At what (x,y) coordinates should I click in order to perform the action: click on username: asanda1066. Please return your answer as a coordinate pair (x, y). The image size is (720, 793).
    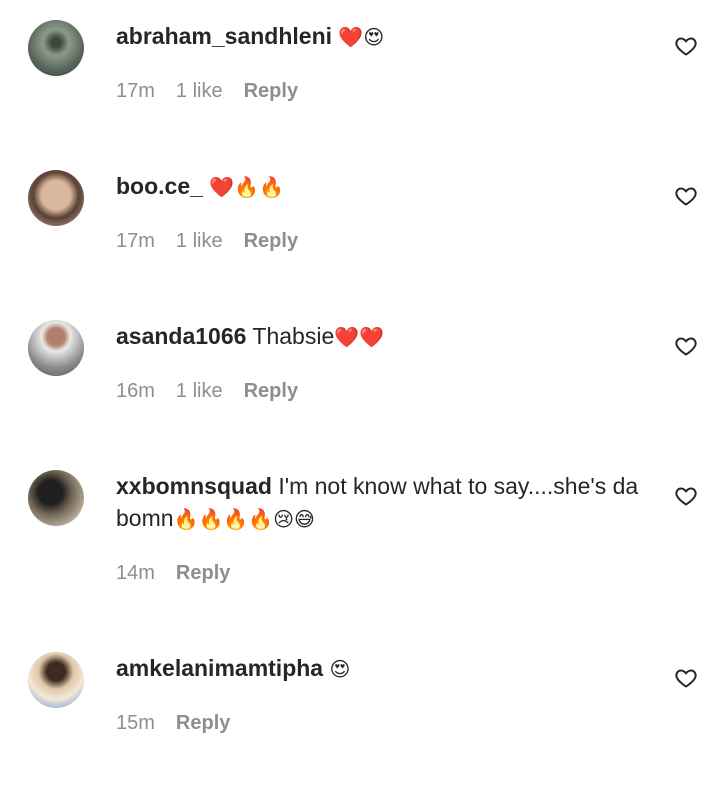
    Looking at the image, I should click on (181, 336).